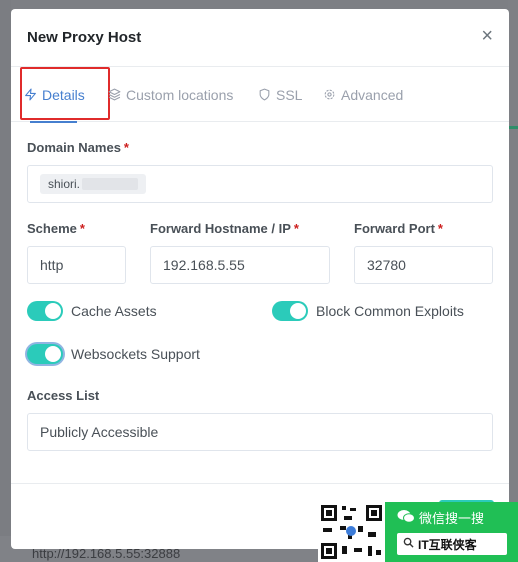  Describe the element at coordinates (513, 281) in the screenshot. I see `background-page-right` at that location.